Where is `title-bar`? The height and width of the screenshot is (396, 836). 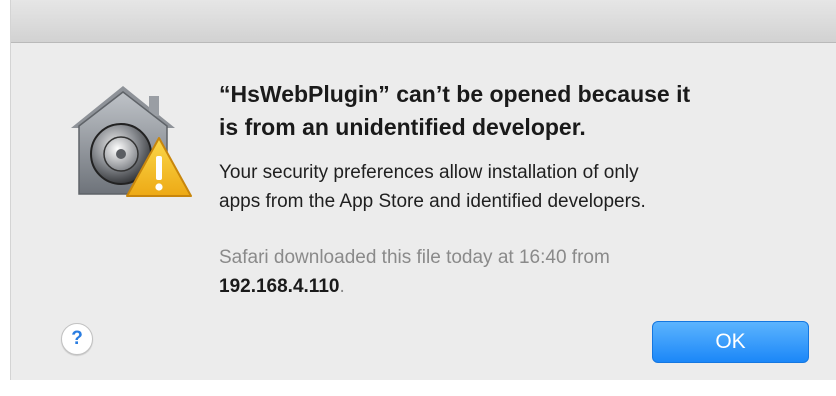 title-bar is located at coordinates (423, 21).